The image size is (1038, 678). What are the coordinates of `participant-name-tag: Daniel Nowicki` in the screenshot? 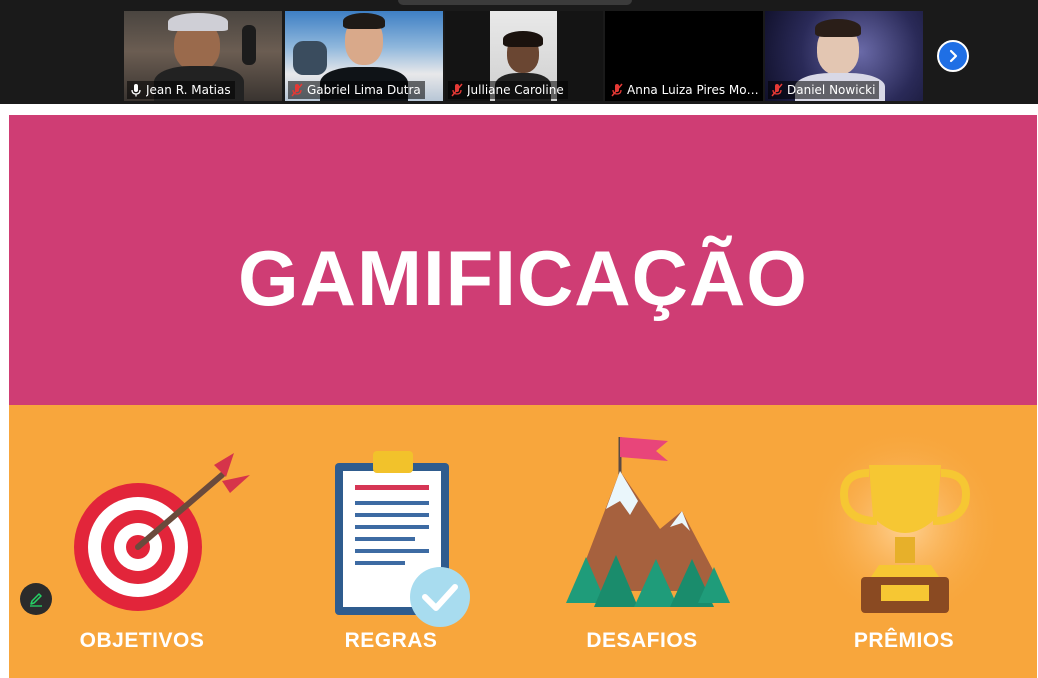 It's located at (824, 90).